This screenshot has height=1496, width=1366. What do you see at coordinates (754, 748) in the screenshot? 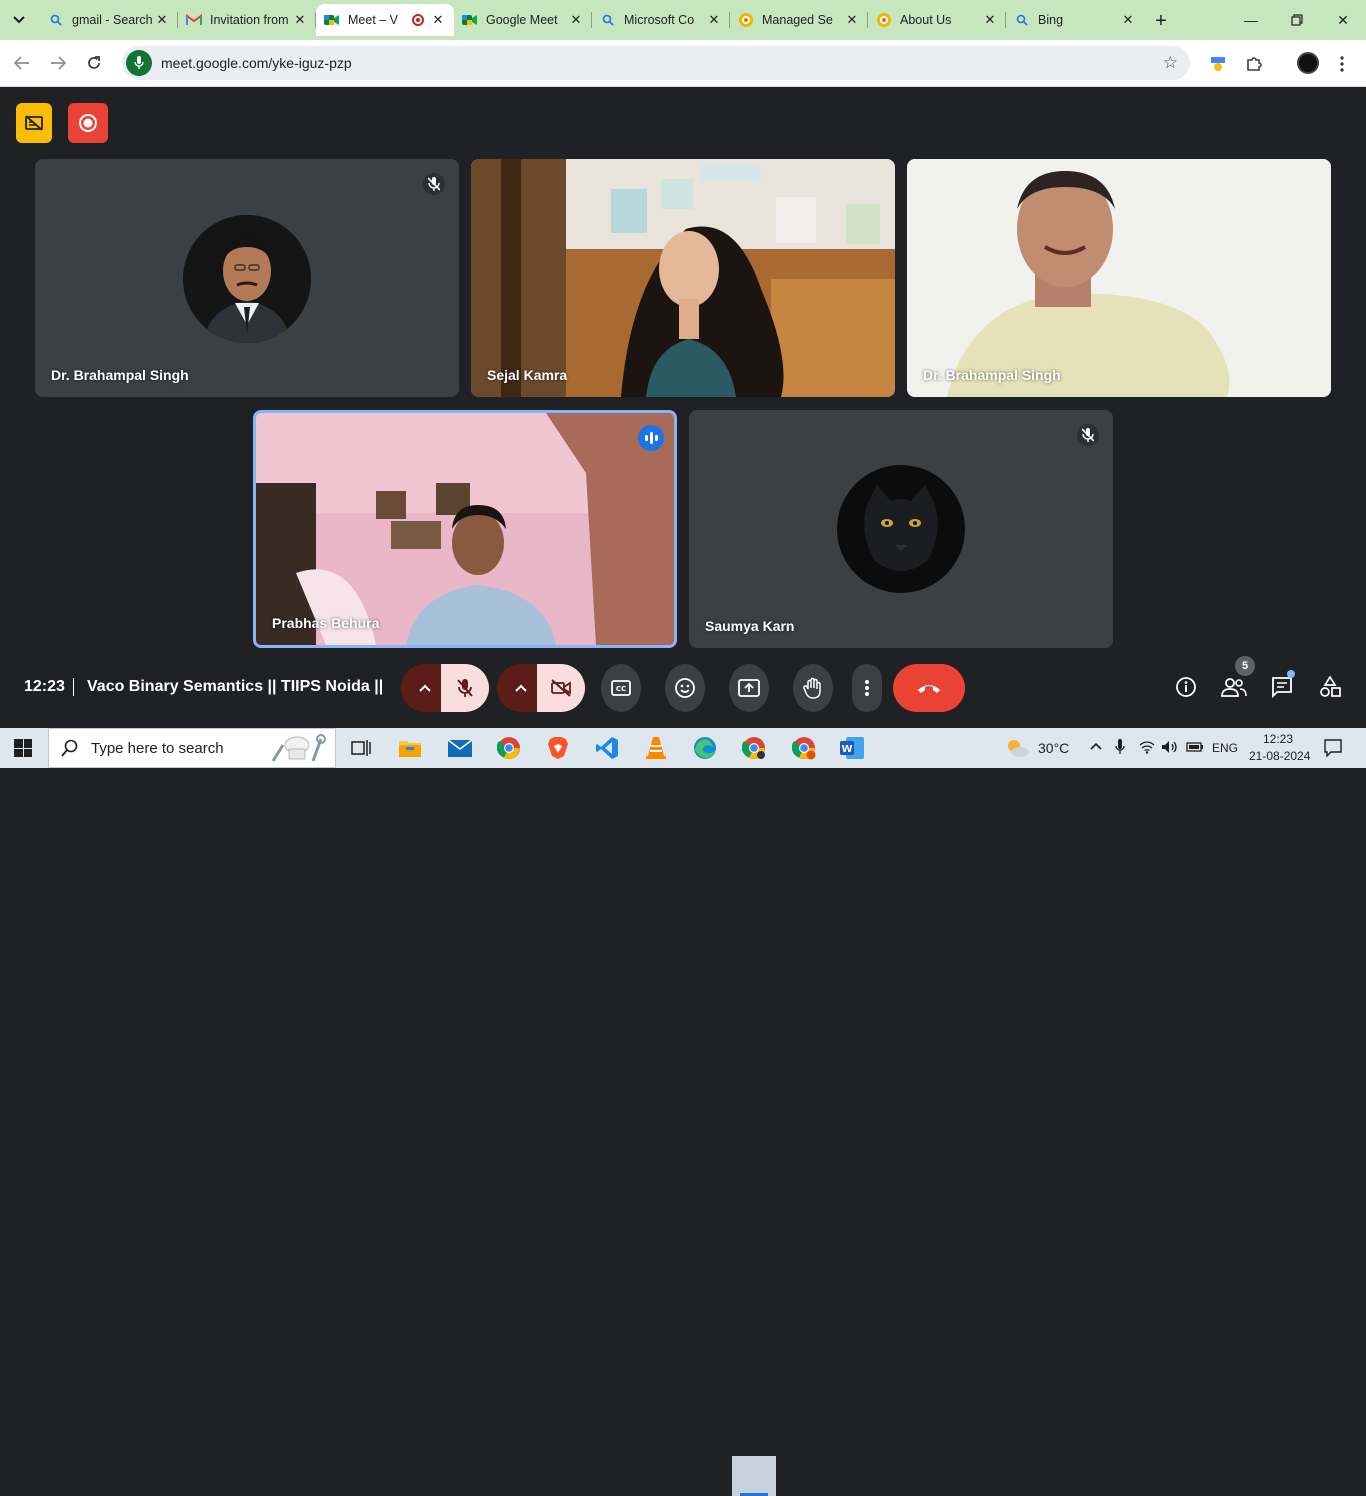
I see `chrome-active-icon` at bounding box center [754, 748].